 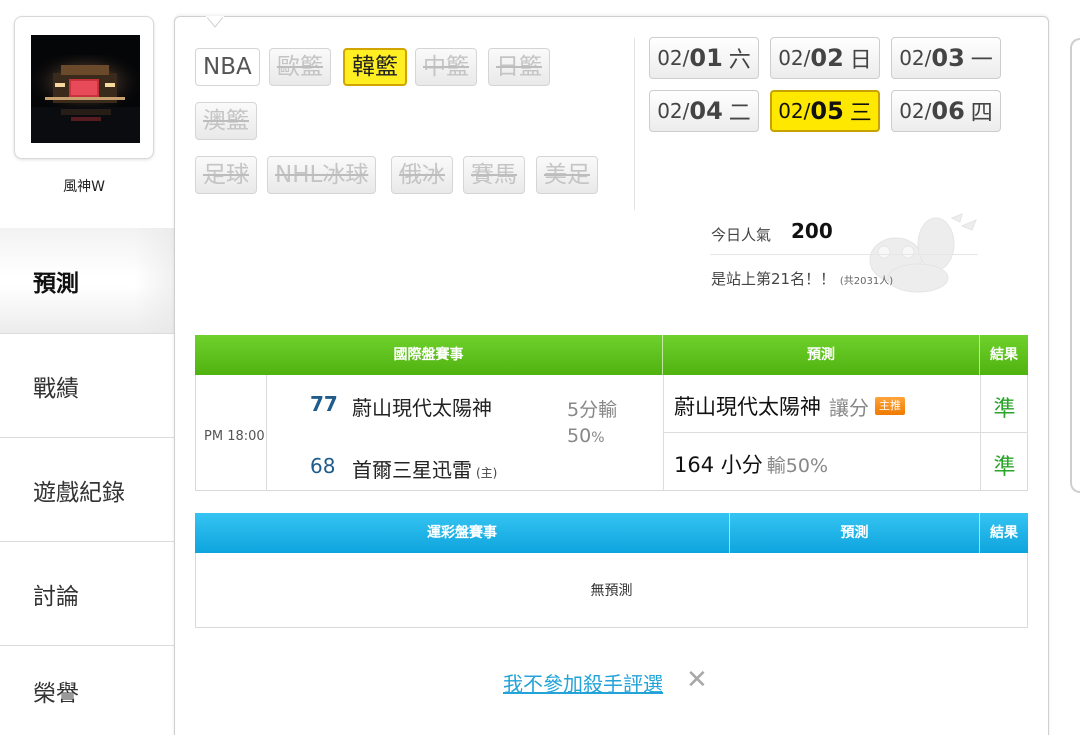 I want to click on intl-table-header: 國際盤賽事 預測 結果, so click(x=611, y=355).